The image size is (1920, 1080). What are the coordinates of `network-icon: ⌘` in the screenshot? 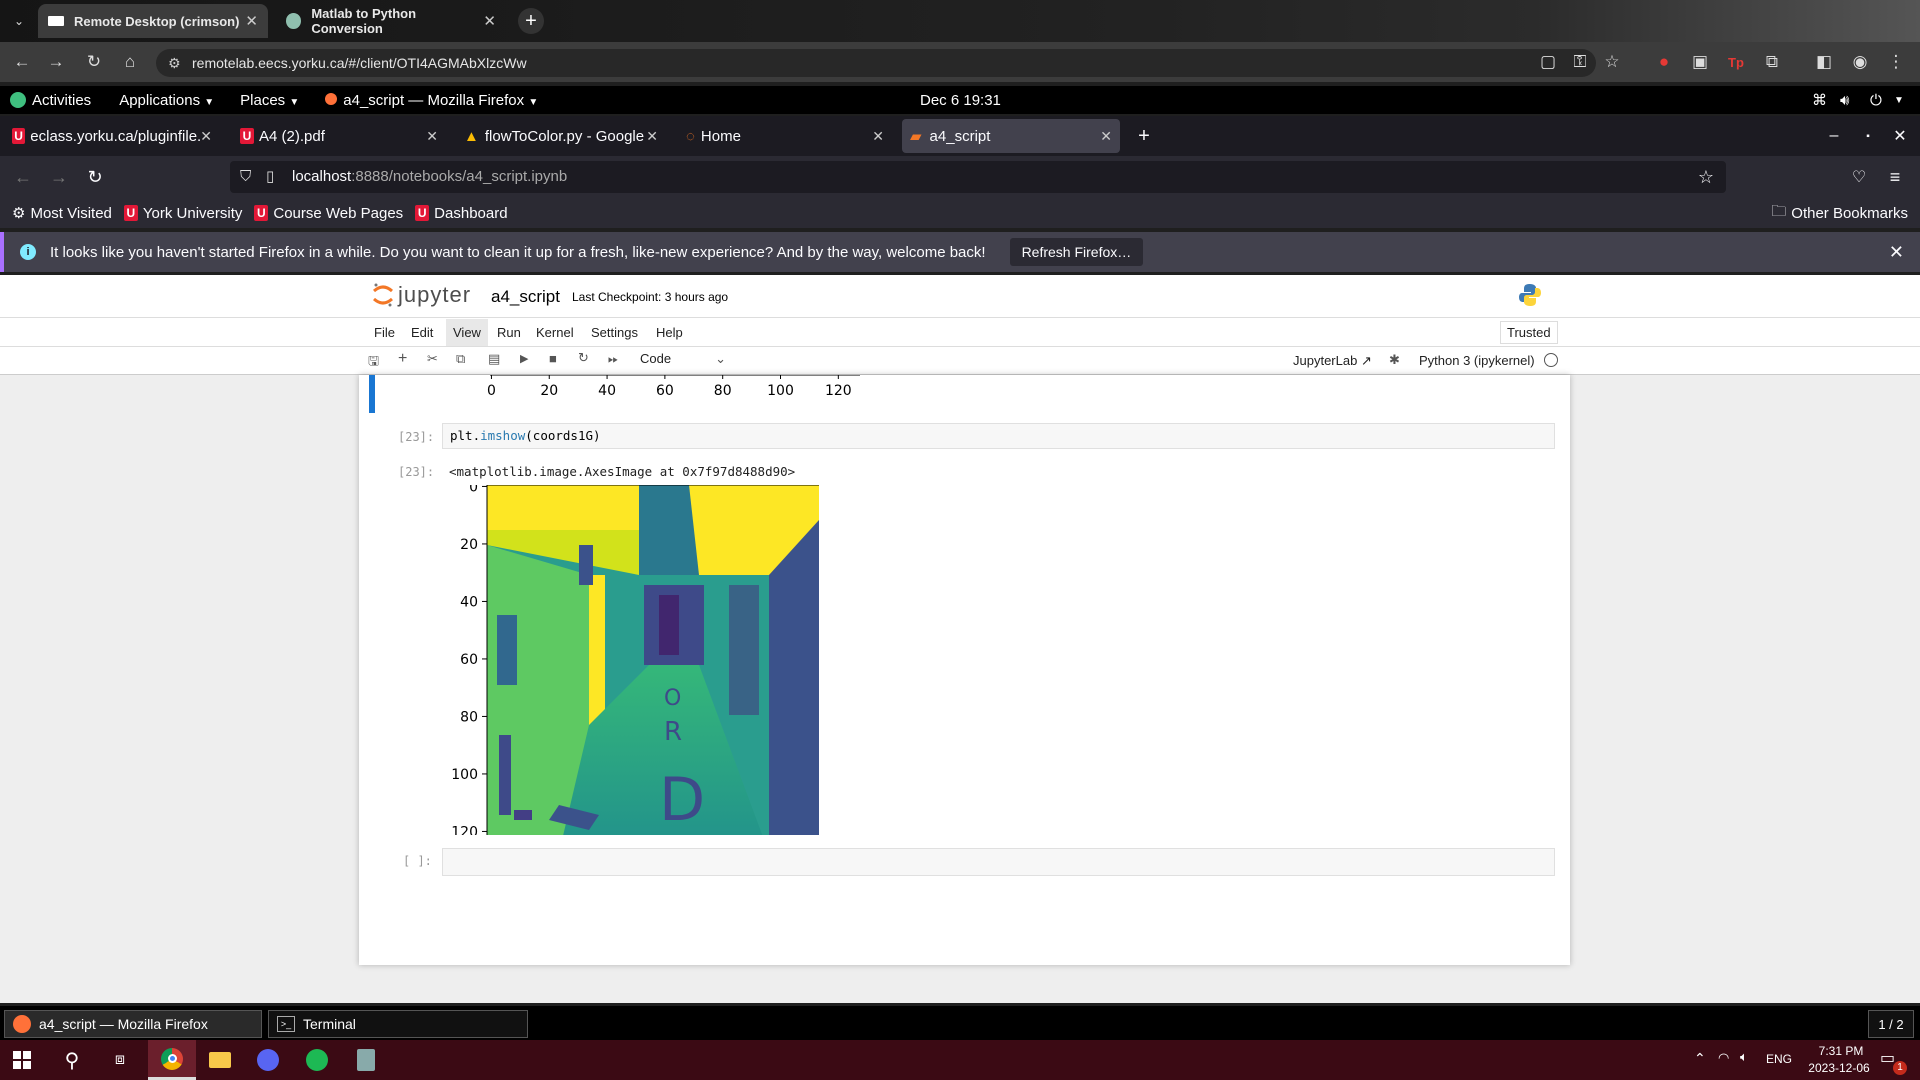 It's located at (1819, 100).